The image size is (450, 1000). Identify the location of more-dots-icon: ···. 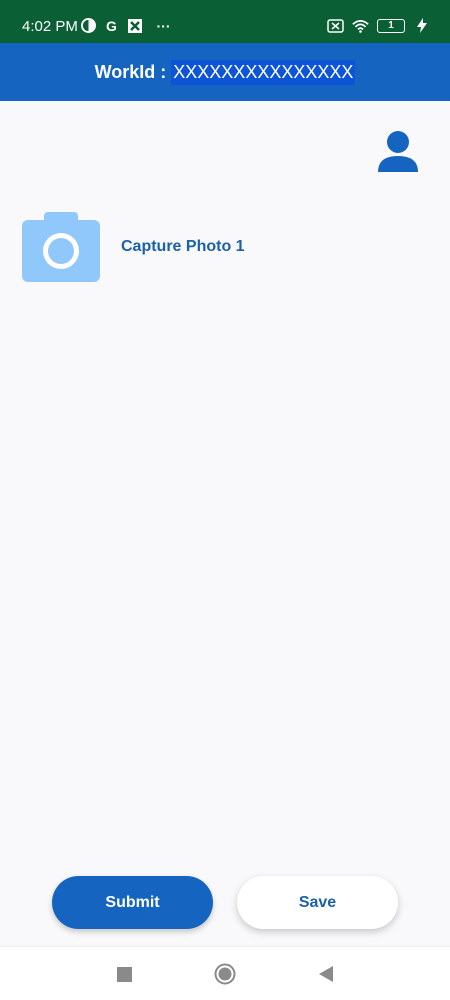
(163, 25).